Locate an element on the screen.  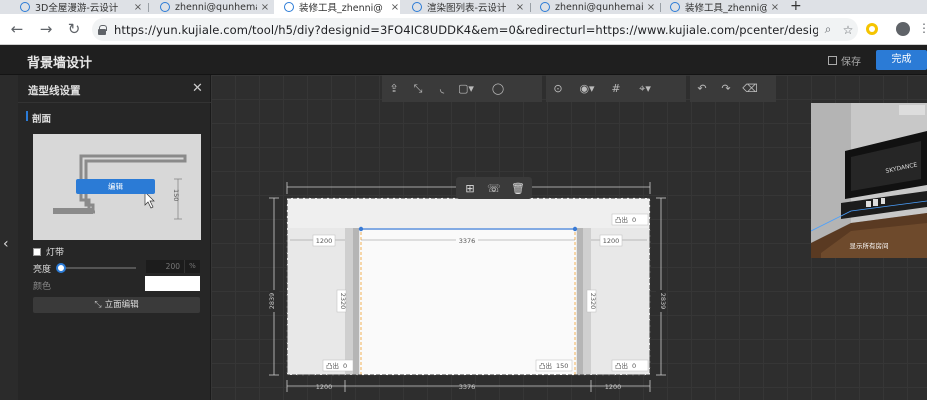
dim-bottom-mid: 3376 is located at coordinates (467, 387).